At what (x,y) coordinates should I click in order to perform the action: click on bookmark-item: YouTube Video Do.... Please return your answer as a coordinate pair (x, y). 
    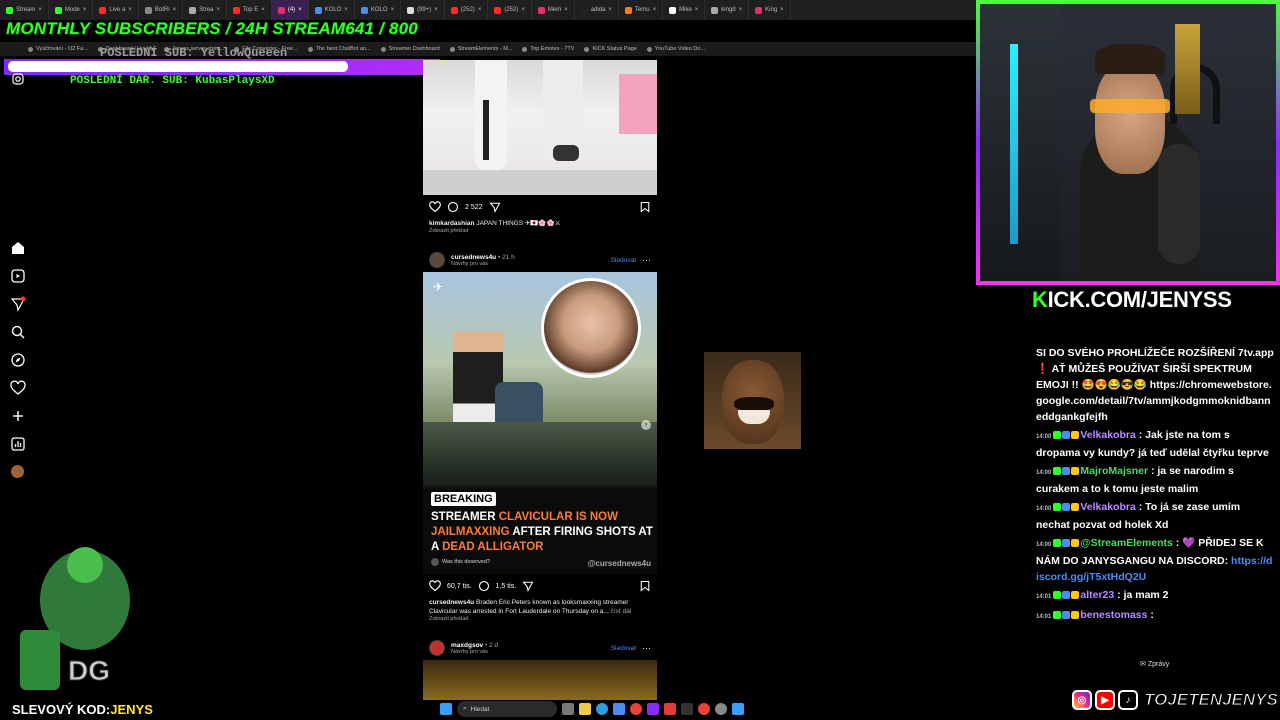
    Looking at the image, I should click on (675, 49).